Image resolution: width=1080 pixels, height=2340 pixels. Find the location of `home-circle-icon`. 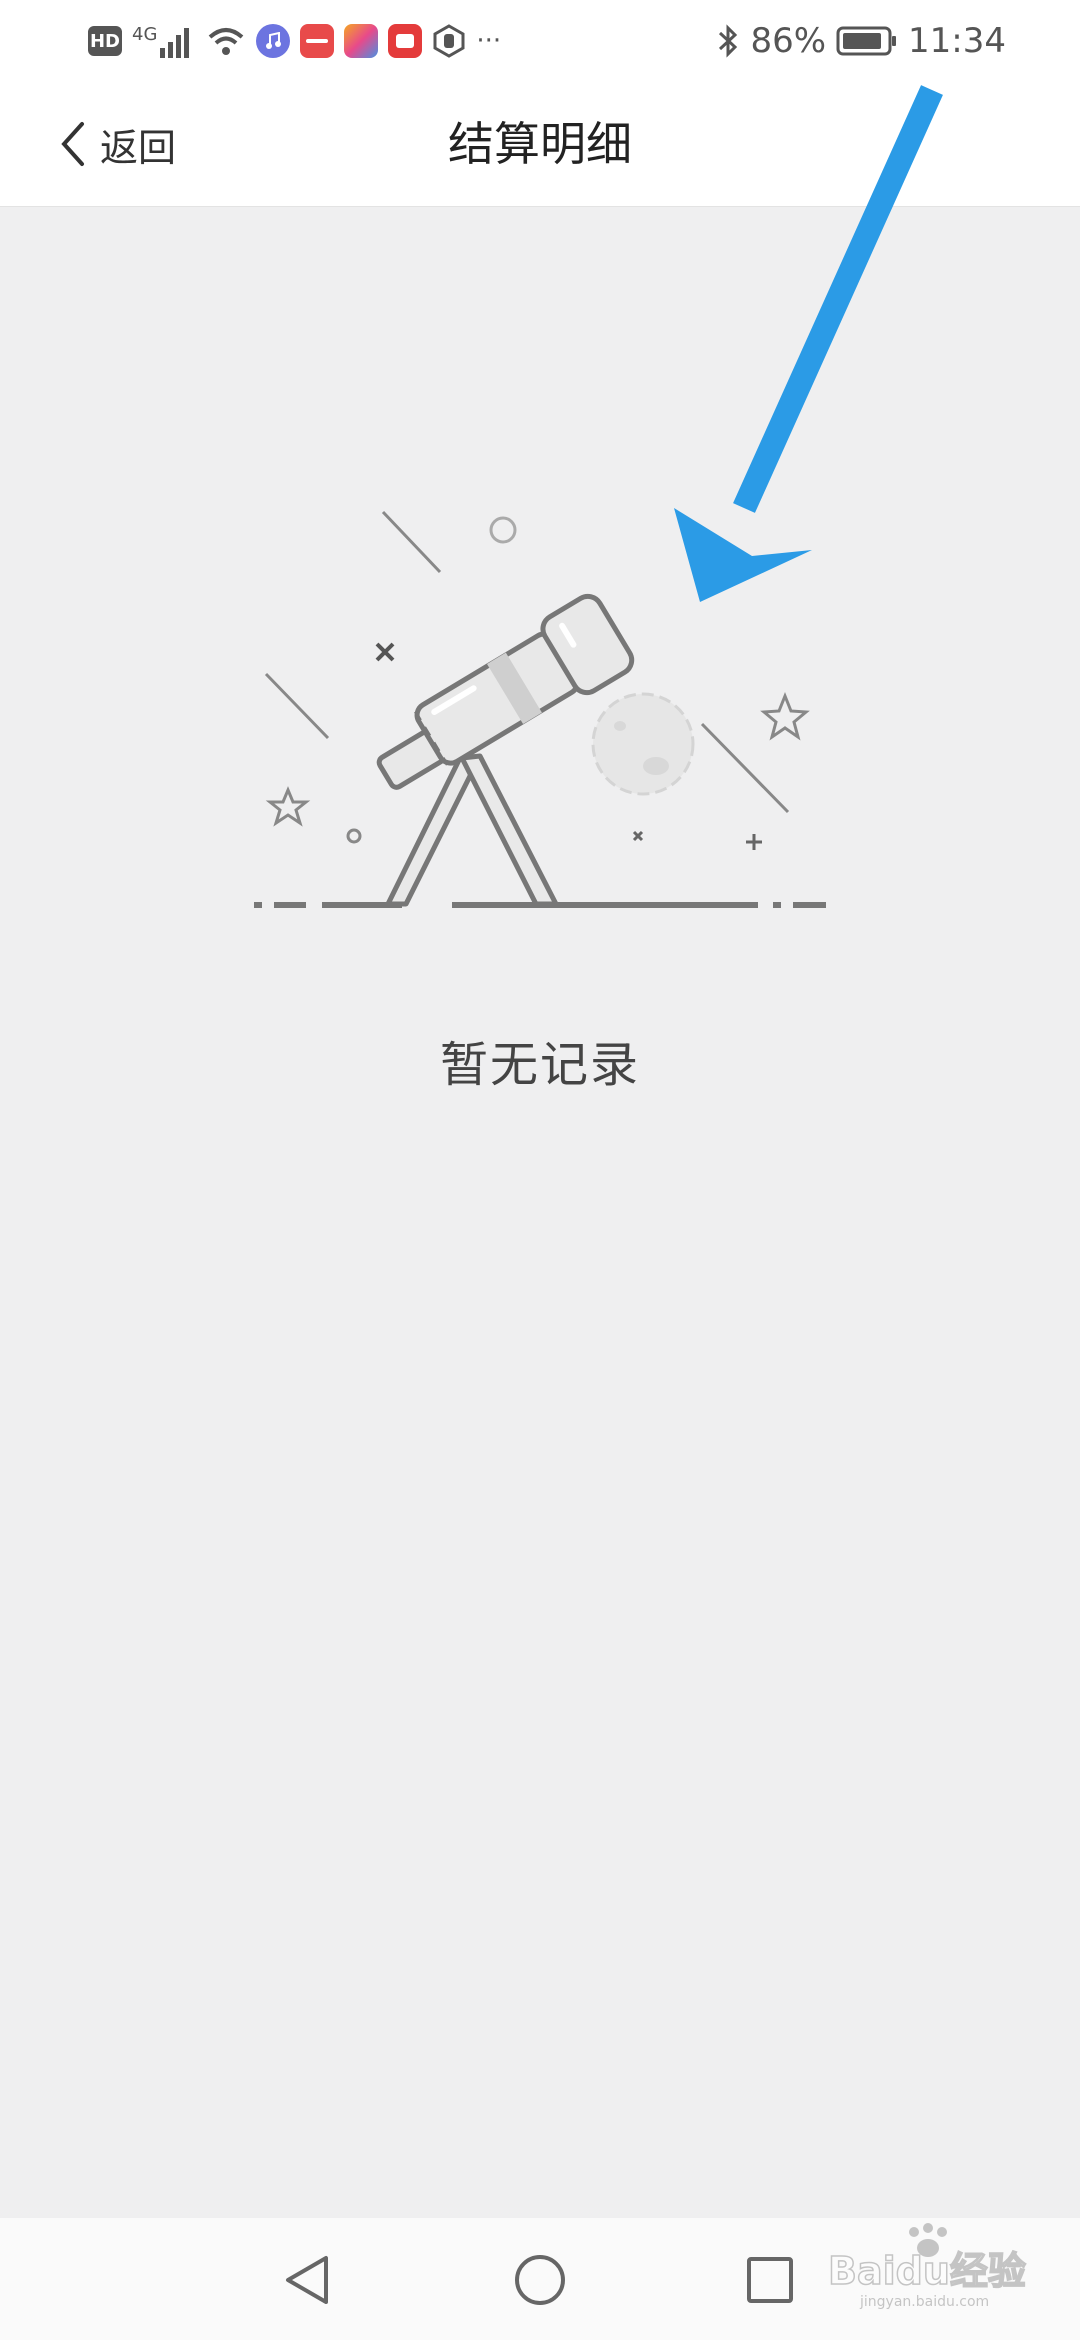

home-circle-icon is located at coordinates (540, 2280).